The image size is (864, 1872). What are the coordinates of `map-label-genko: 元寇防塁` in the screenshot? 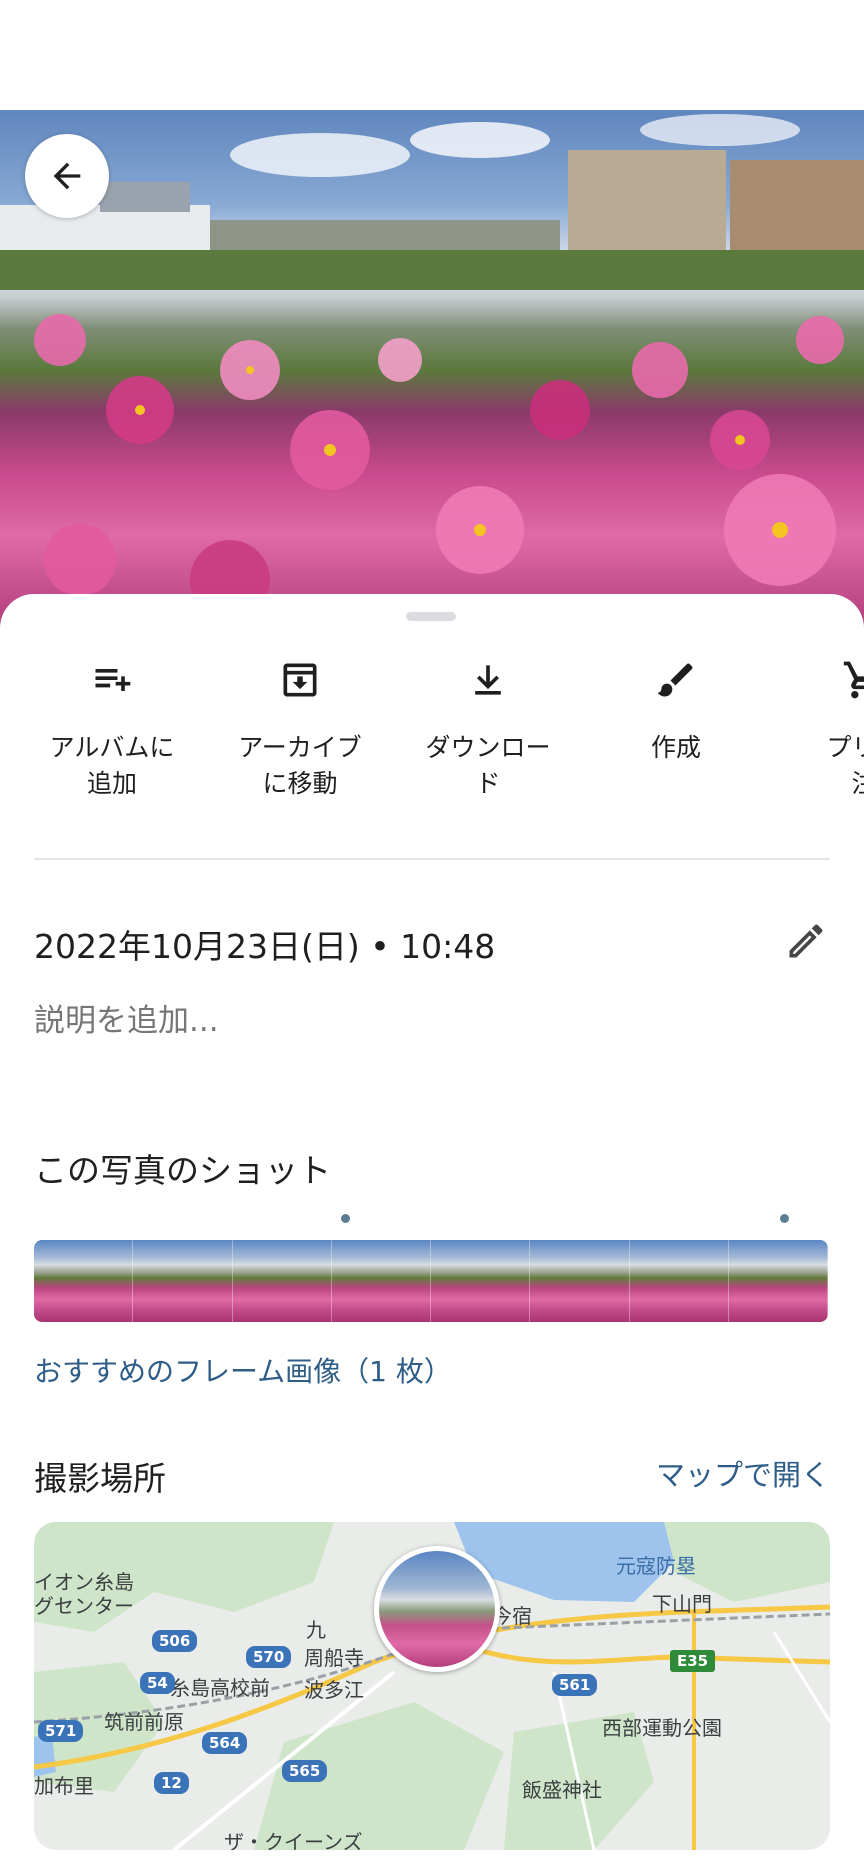 It's located at (656, 1566).